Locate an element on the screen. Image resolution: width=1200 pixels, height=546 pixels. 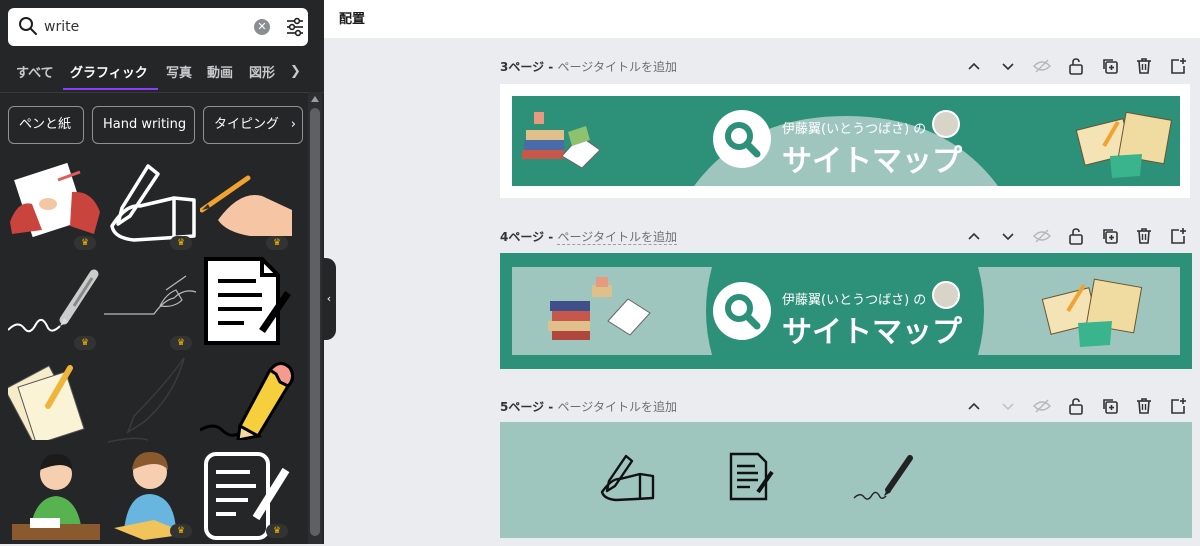
chip-pen-paper: ペンと紙 is located at coordinates (46, 125).